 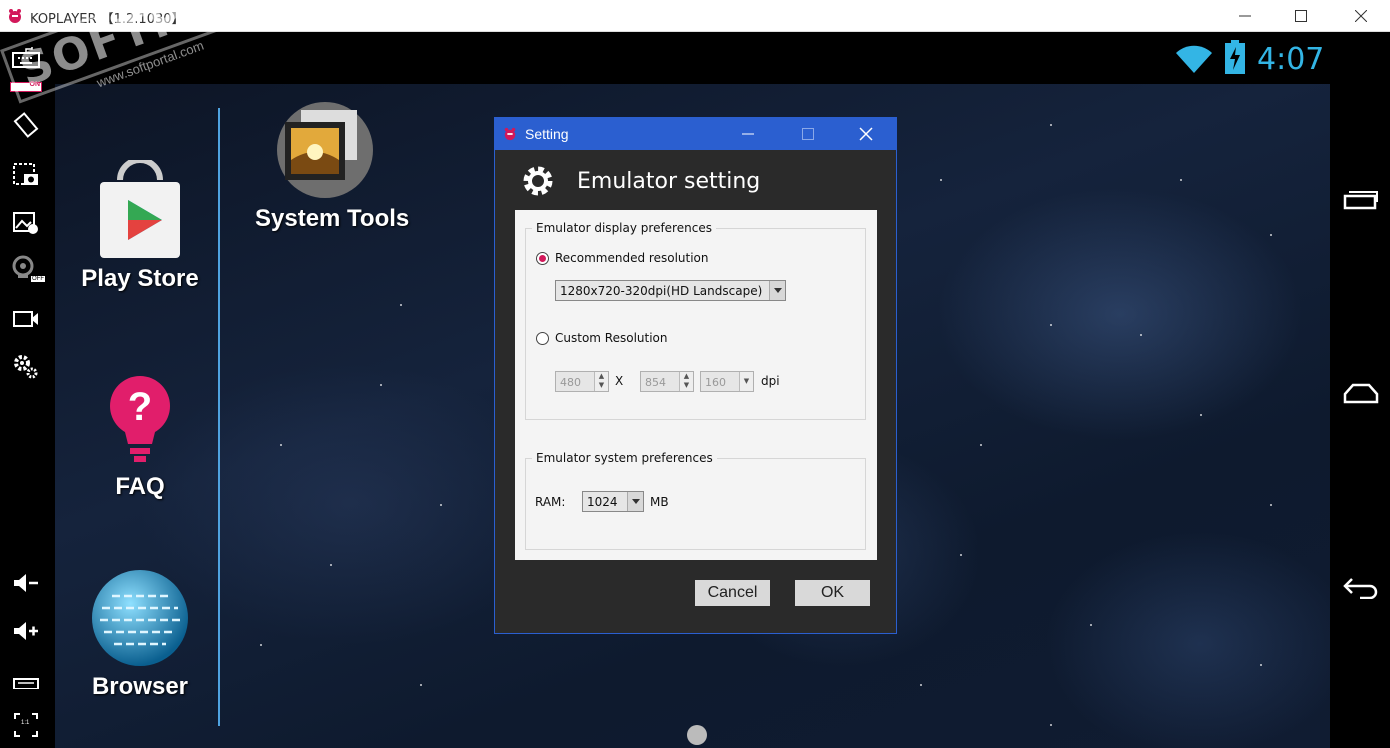 I want to click on home-icon, so click(x=1361, y=393).